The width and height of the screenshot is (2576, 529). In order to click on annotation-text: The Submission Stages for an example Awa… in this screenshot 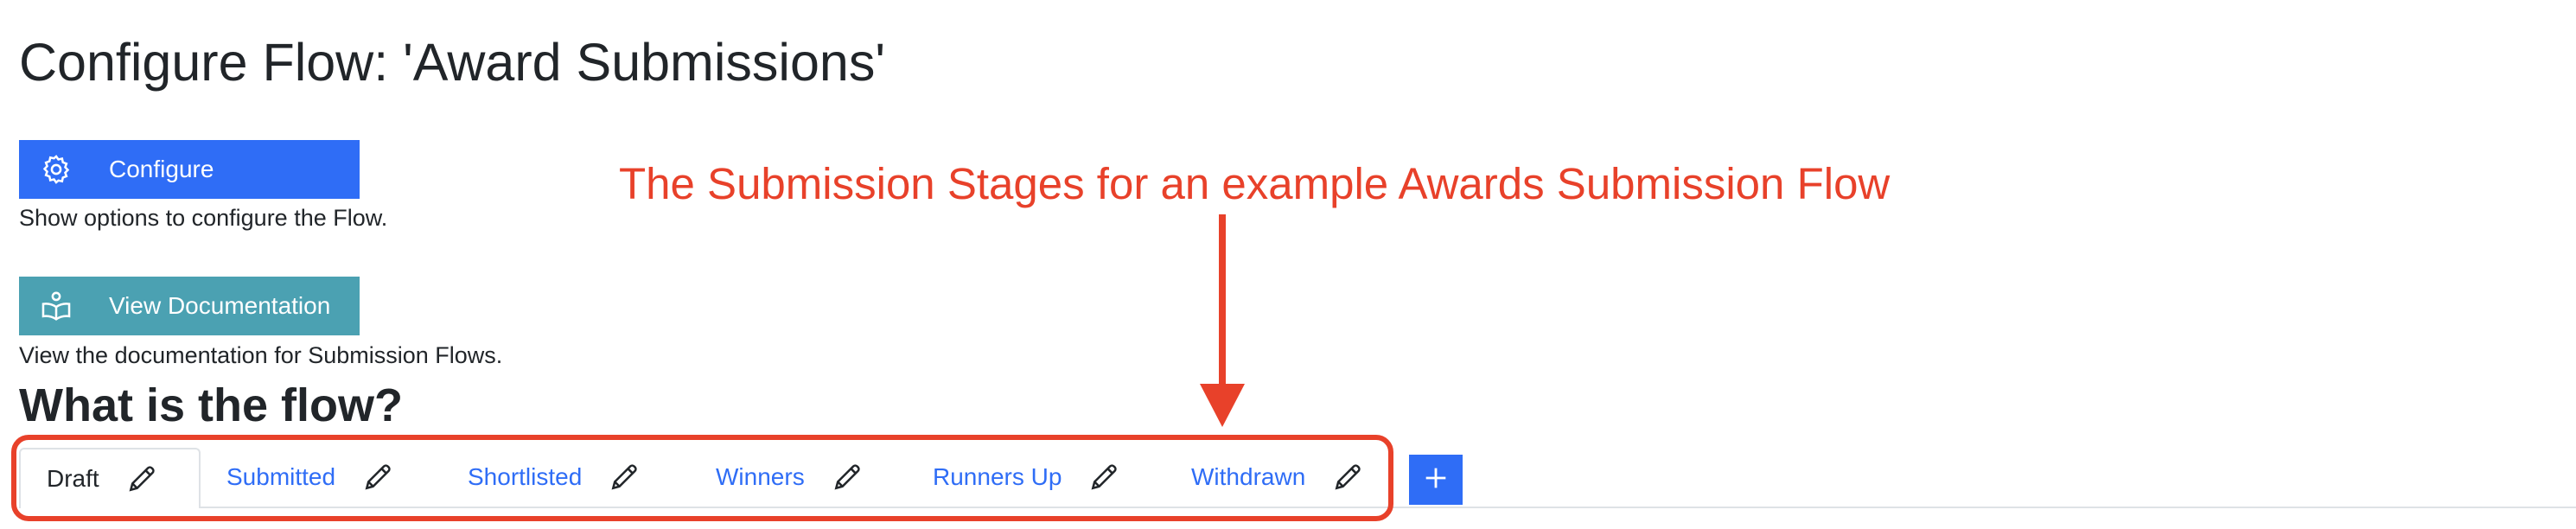, I will do `click(1255, 183)`.